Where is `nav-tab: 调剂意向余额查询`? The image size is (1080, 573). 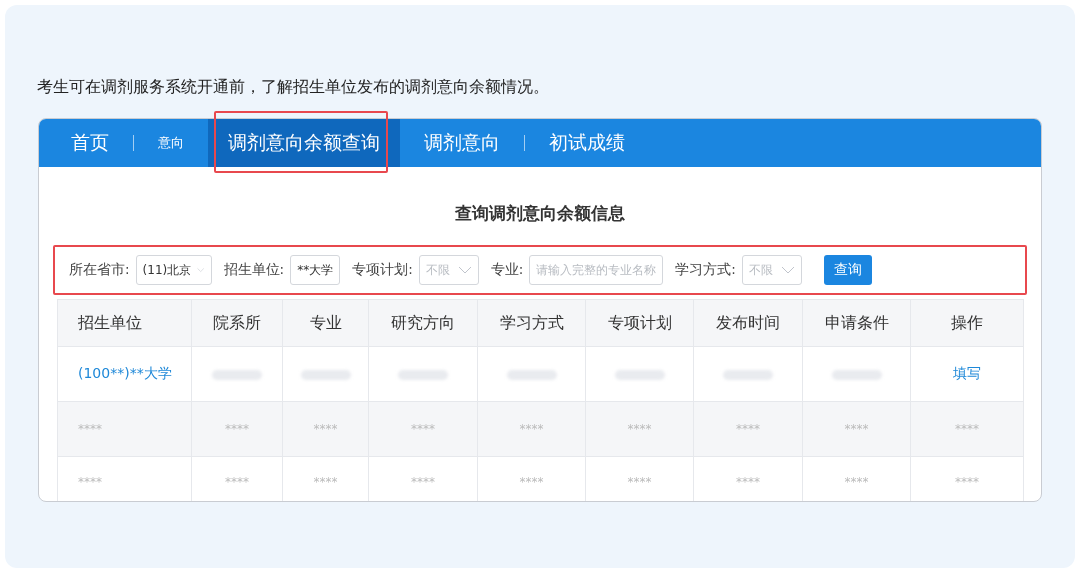 nav-tab: 调剂意向余额查询 is located at coordinates (304, 143).